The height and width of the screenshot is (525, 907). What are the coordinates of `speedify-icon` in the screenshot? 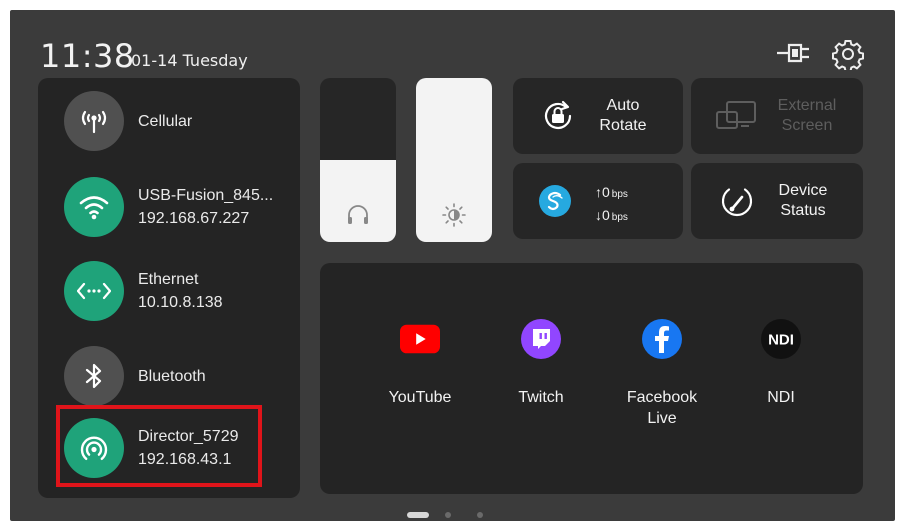 It's located at (555, 201).